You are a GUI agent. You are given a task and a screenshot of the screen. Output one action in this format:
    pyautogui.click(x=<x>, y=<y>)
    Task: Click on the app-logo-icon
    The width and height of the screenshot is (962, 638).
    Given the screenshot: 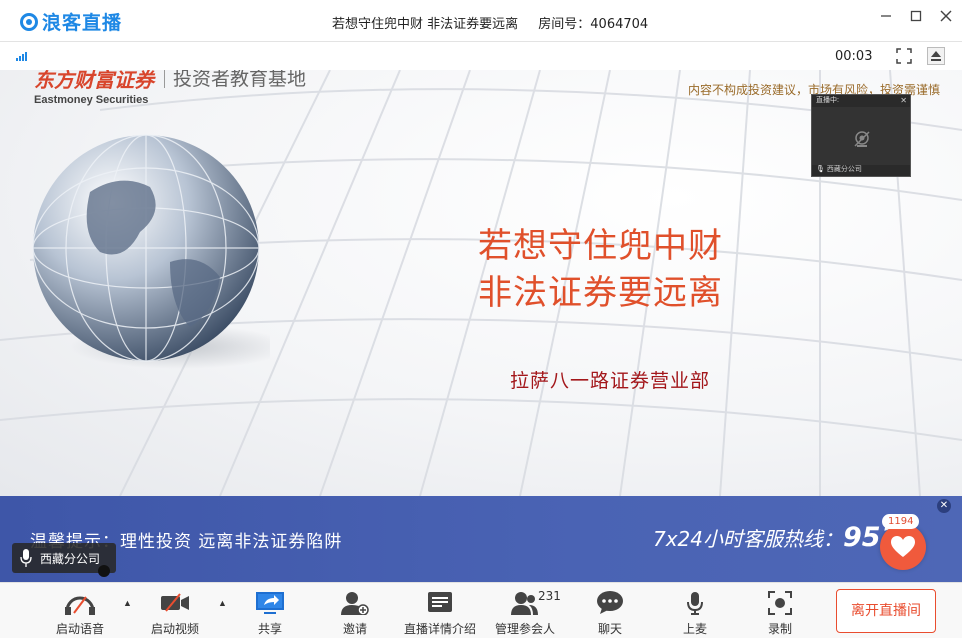 What is the action you would take?
    pyautogui.click(x=29, y=21)
    